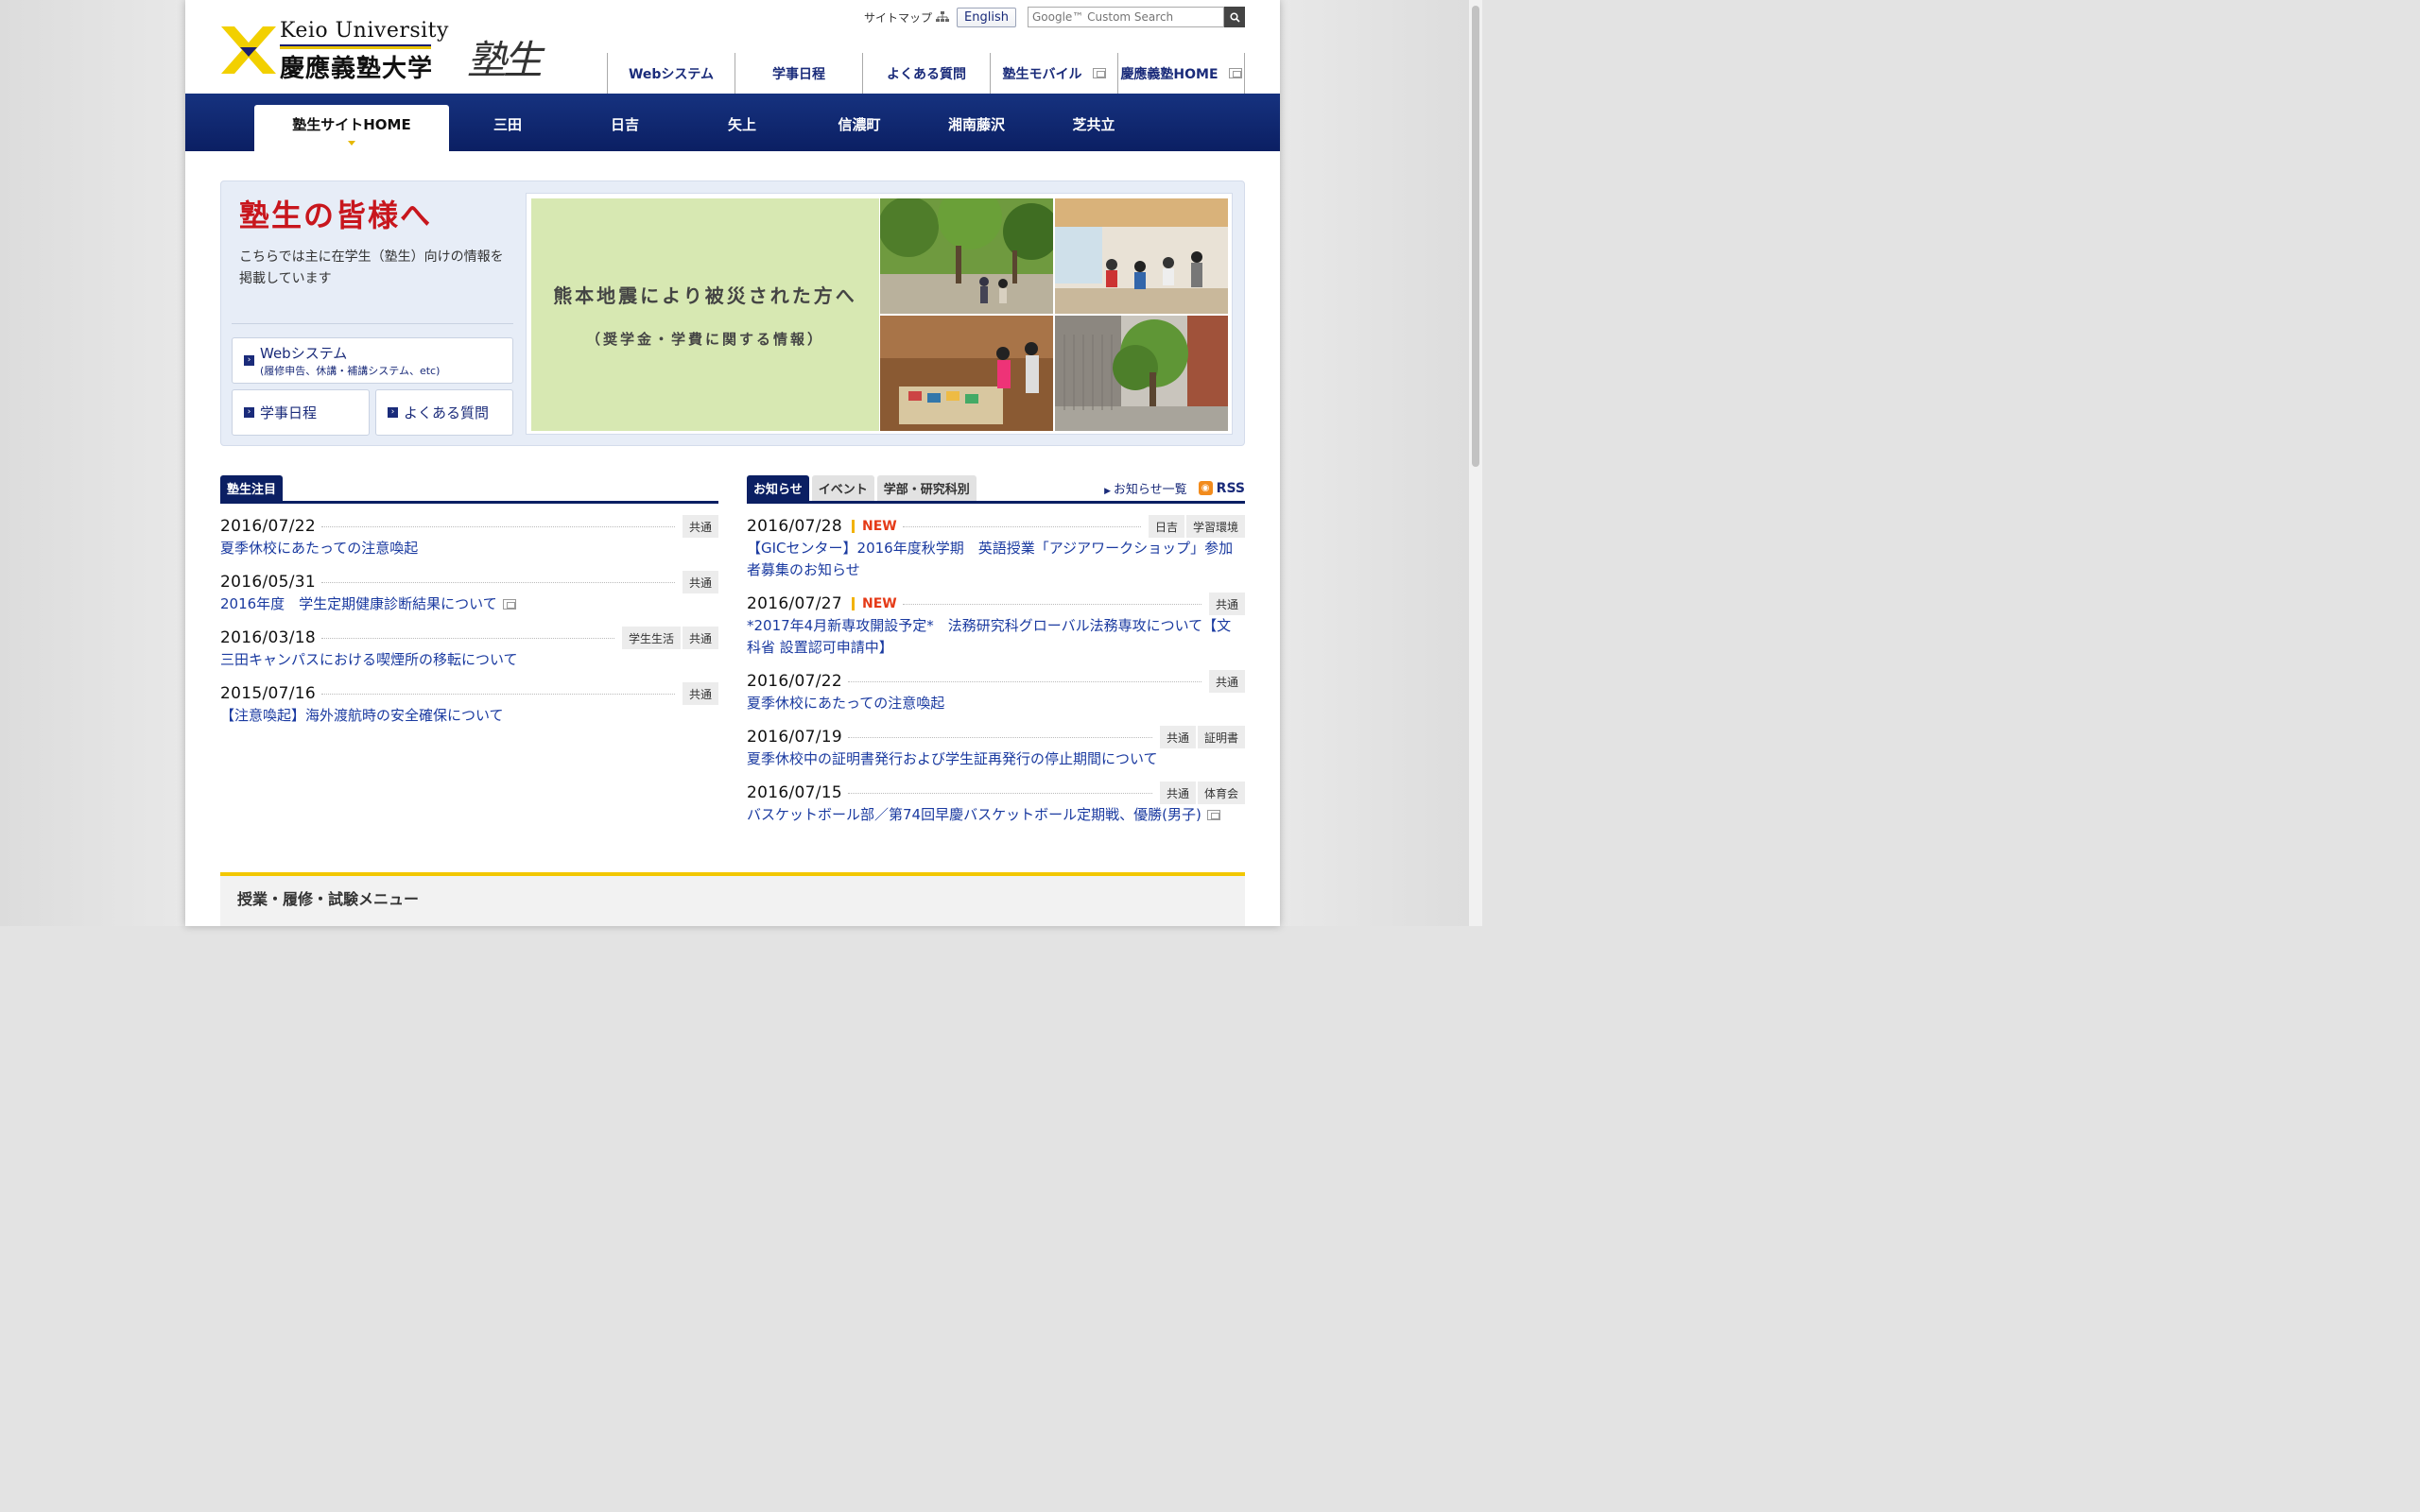  Describe the element at coordinates (362, 715) in the screenshot. I see `news-title-link: 【注意喚起】海外渡航時の安全確保について` at that location.